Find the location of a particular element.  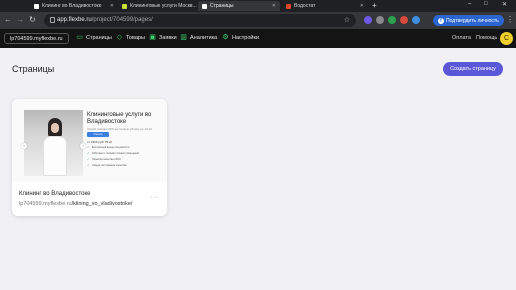

chart-icon: ▥ is located at coordinates (183, 37).